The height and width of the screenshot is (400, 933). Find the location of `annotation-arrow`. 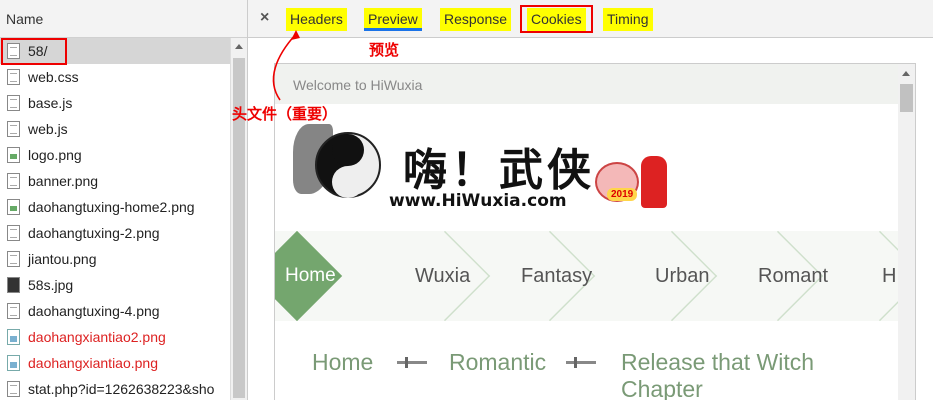

annotation-arrow is located at coordinates (286, 65).